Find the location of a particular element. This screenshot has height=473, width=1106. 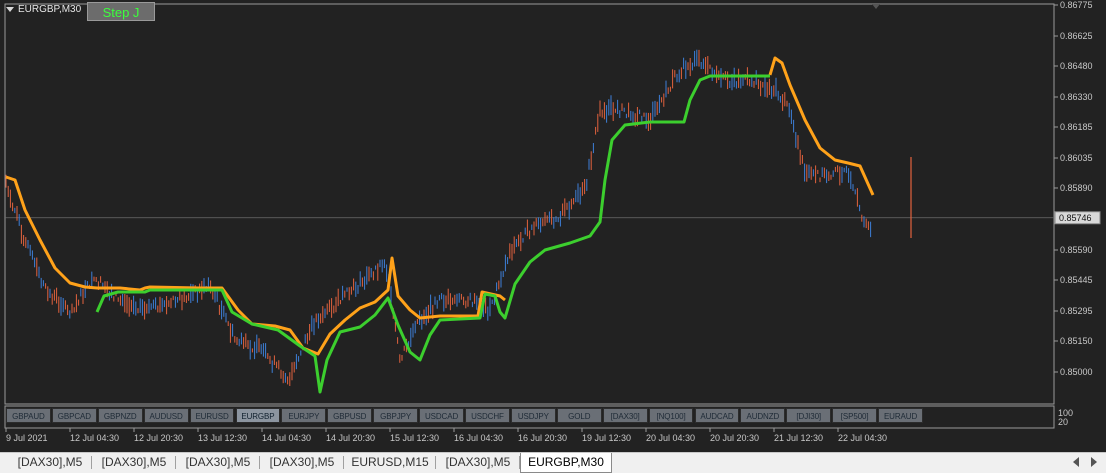

time-label: 16 Jul 20:30 is located at coordinates (542, 438).